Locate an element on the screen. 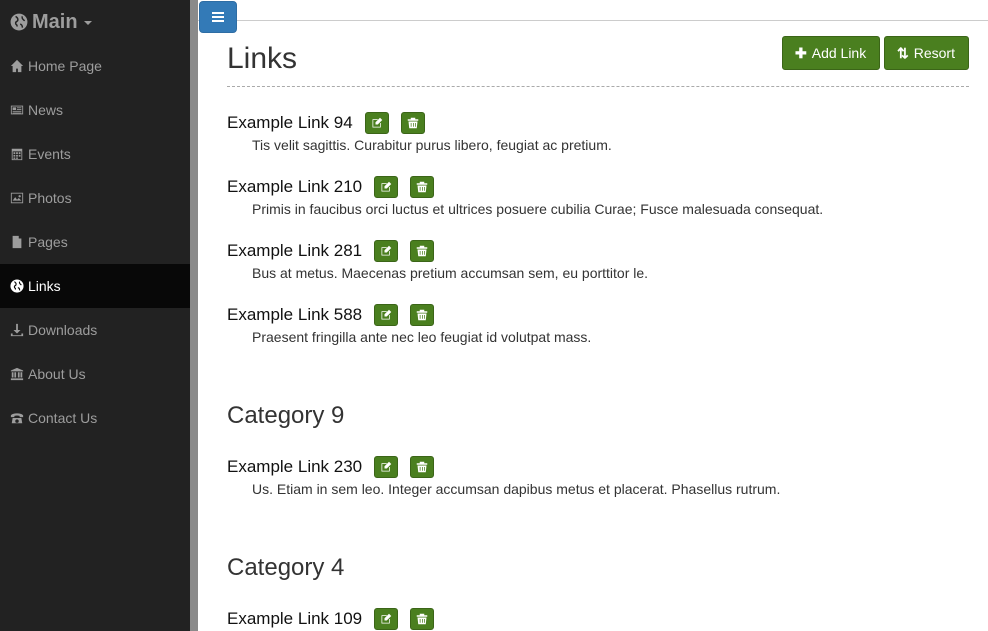  link-title: Example Link 588 is located at coordinates (295, 314).